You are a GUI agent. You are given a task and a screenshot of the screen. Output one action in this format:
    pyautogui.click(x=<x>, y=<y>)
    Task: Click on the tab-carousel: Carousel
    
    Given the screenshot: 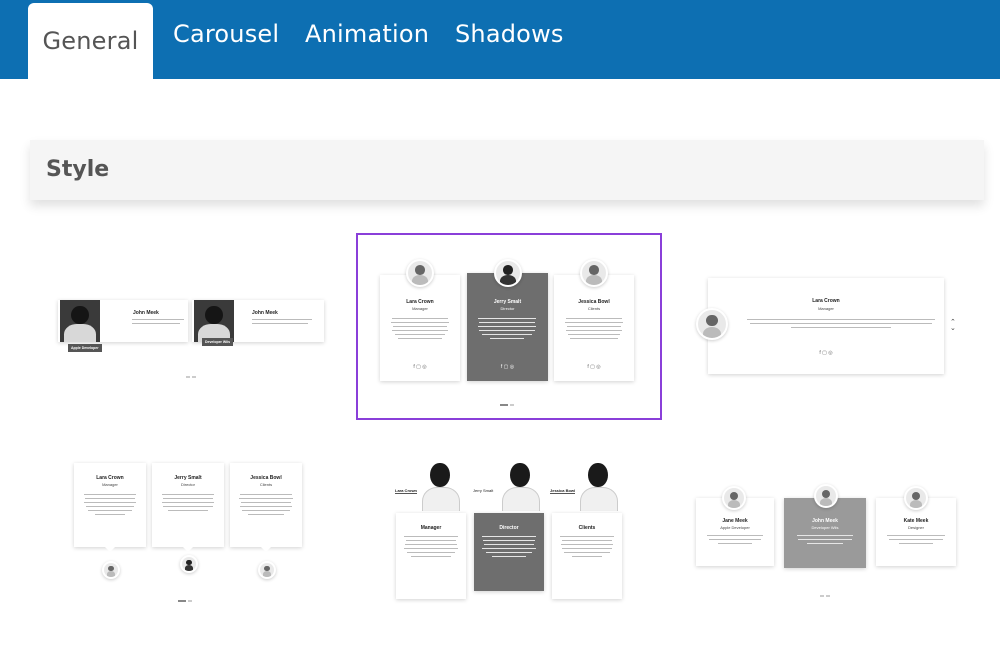 What is the action you would take?
    pyautogui.click(x=226, y=41)
    